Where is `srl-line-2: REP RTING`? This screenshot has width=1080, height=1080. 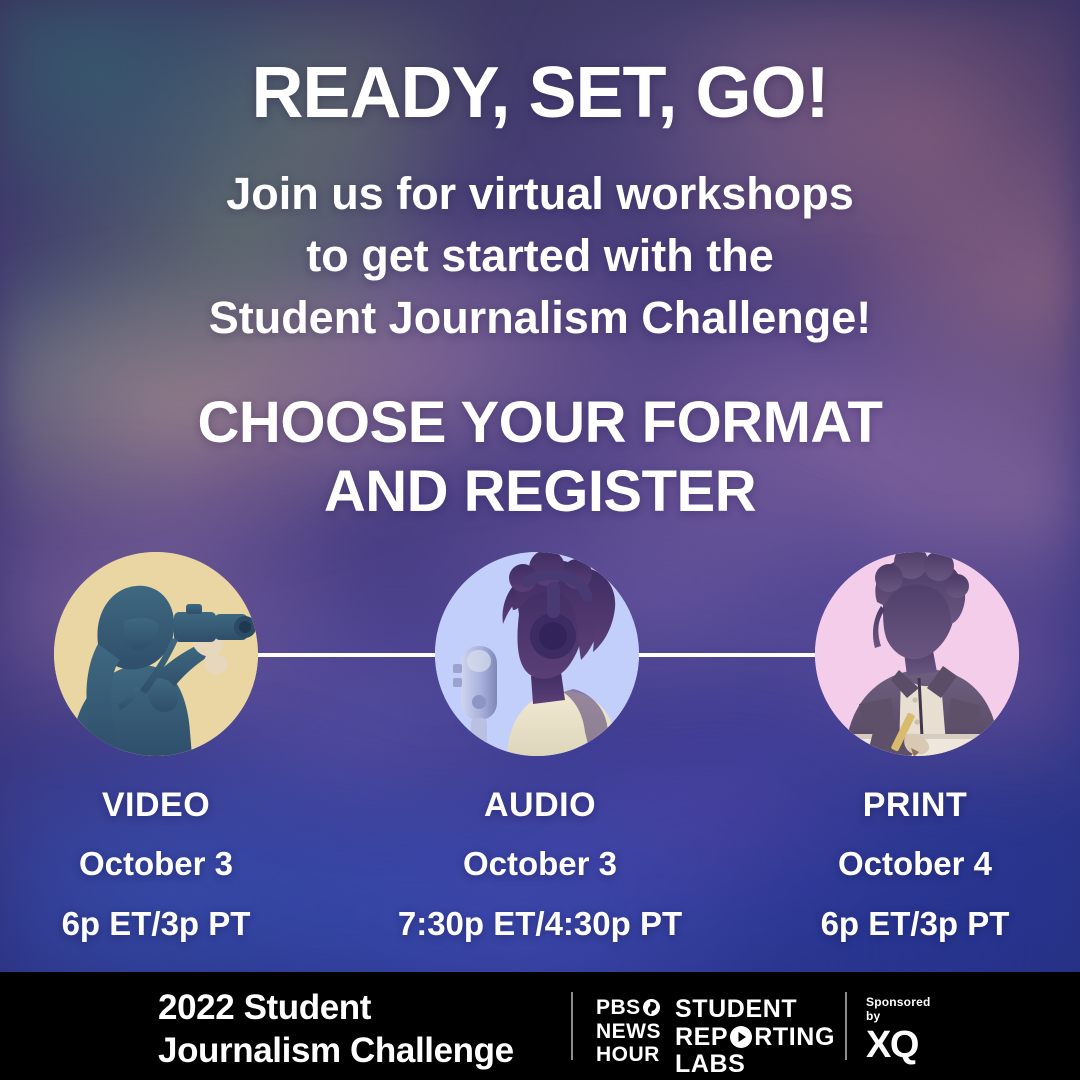
srl-line-2: REP RTING is located at coordinates (755, 1037).